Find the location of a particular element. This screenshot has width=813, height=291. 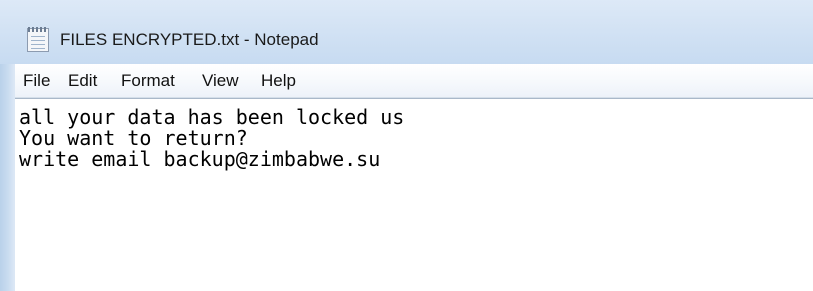

notepad-icon is located at coordinates (38, 39).